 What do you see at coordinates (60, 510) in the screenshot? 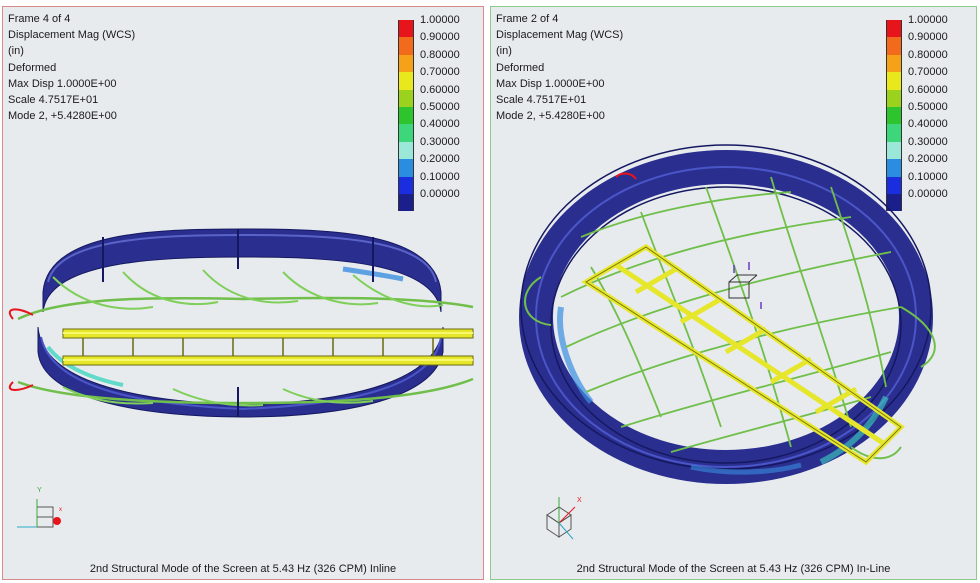
I see `svg-text: x` at bounding box center [60, 510].